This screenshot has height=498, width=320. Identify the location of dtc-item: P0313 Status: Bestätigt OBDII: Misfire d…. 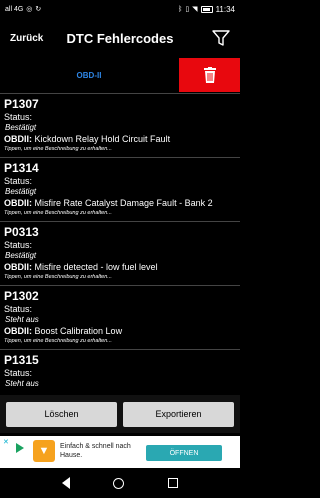
(120, 254).